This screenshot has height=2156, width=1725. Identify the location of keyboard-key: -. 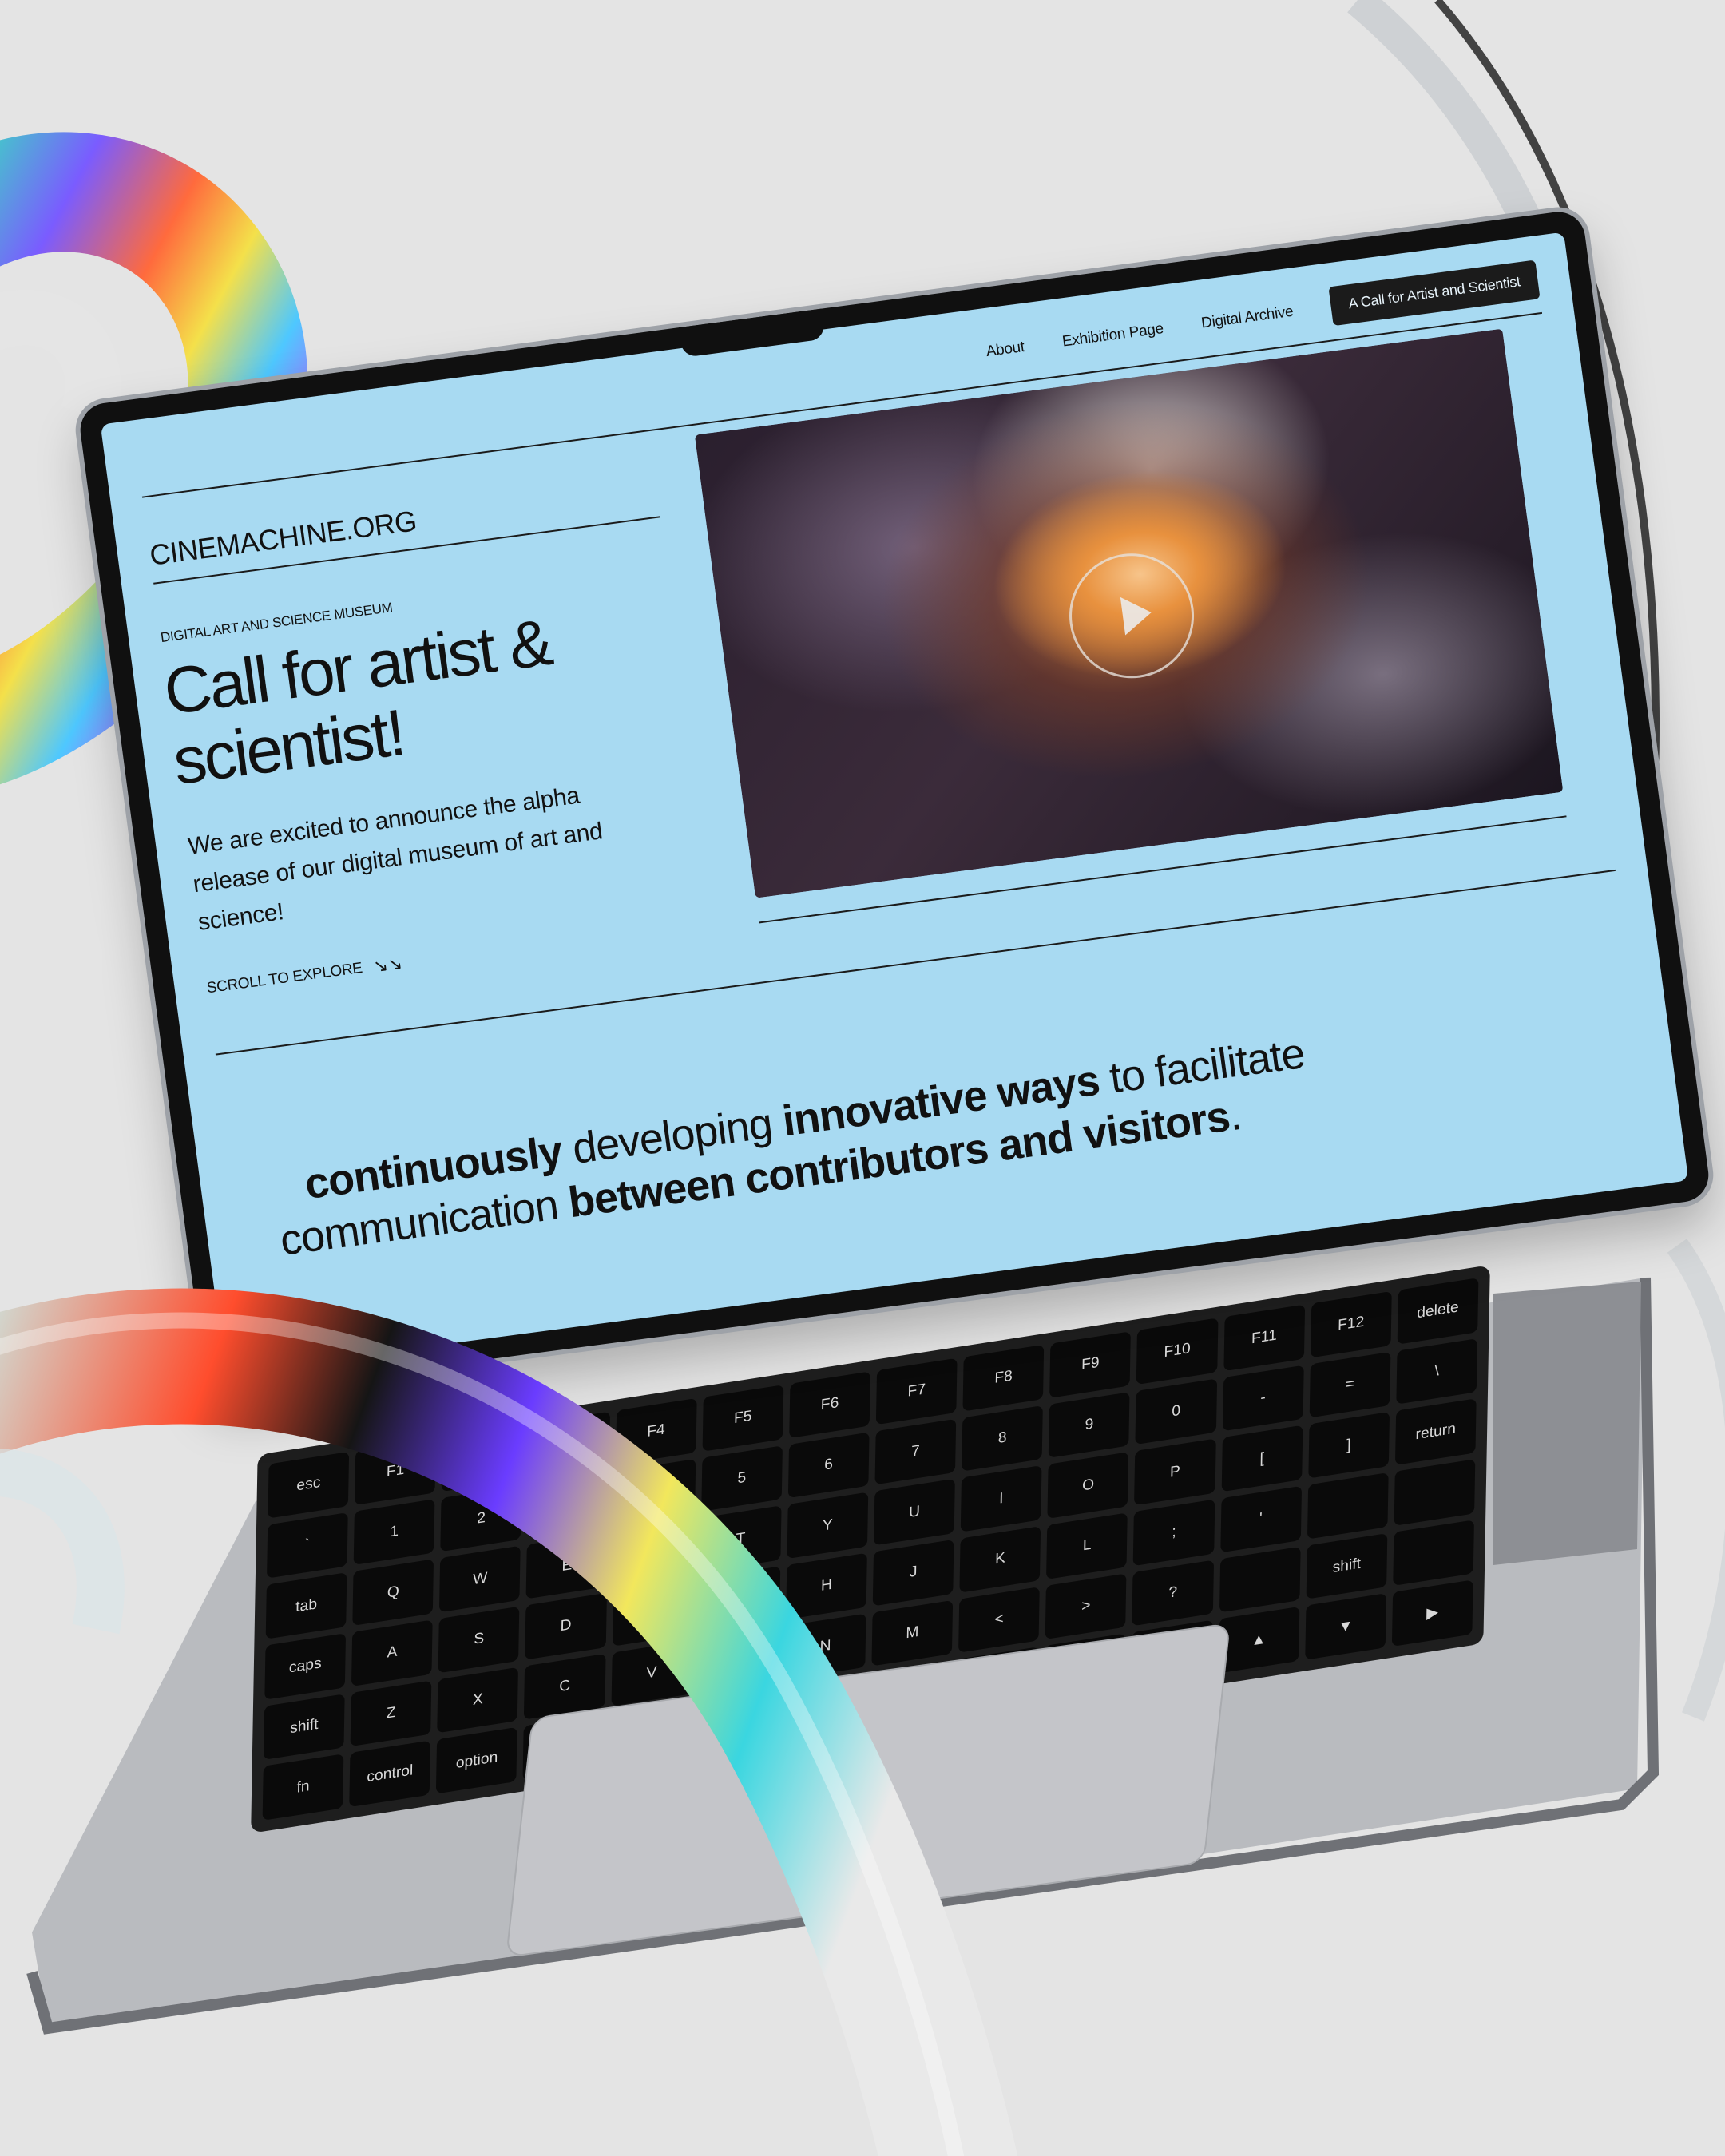
(1263, 1398).